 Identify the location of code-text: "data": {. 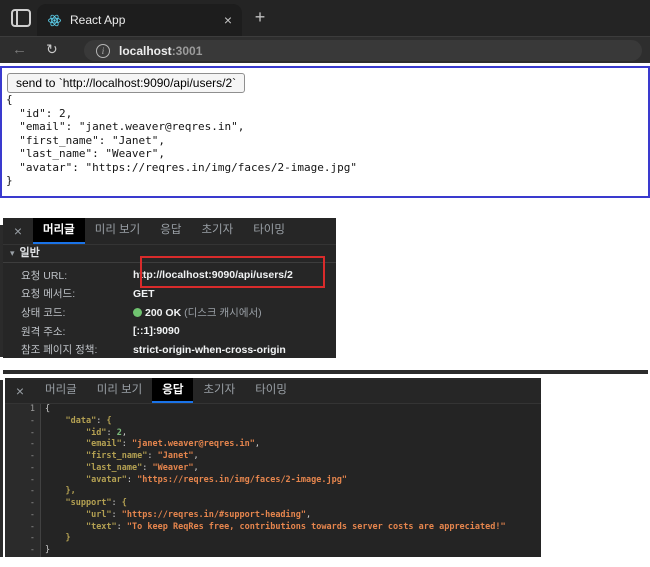
(76, 421).